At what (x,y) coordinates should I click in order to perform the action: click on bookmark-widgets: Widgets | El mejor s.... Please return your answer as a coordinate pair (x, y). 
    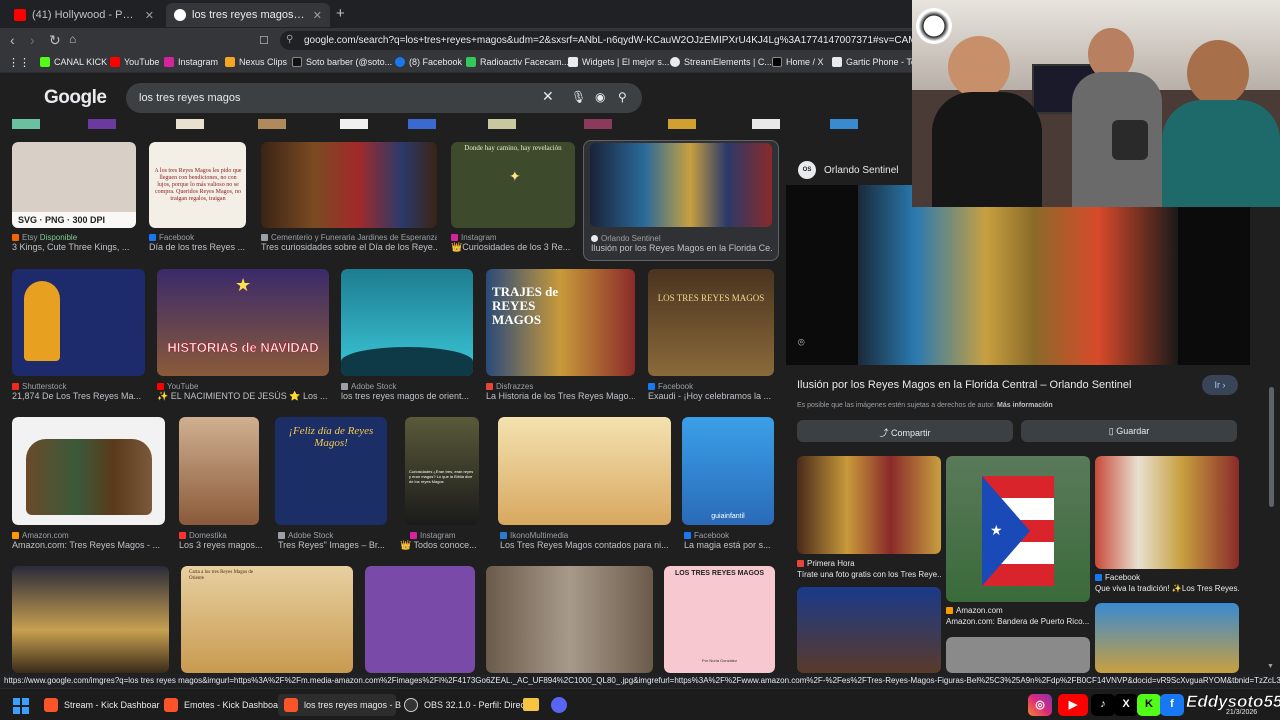
    Looking at the image, I should click on (618, 62).